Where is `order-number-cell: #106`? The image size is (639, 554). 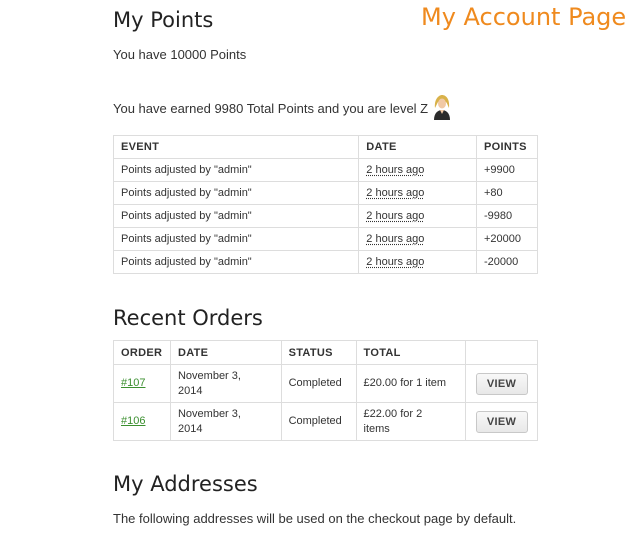 order-number-cell: #106 is located at coordinates (142, 421).